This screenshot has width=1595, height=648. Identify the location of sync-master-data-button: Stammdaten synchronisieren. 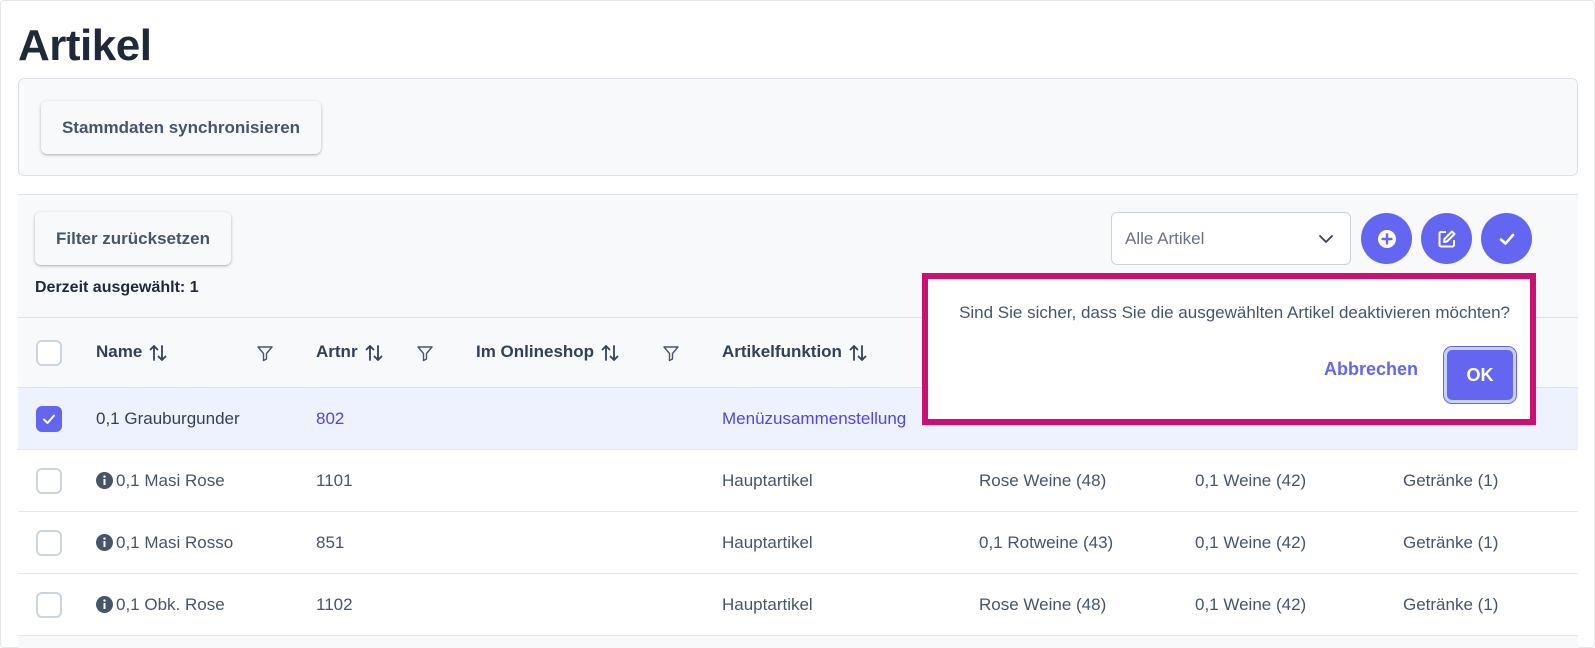
(181, 127).